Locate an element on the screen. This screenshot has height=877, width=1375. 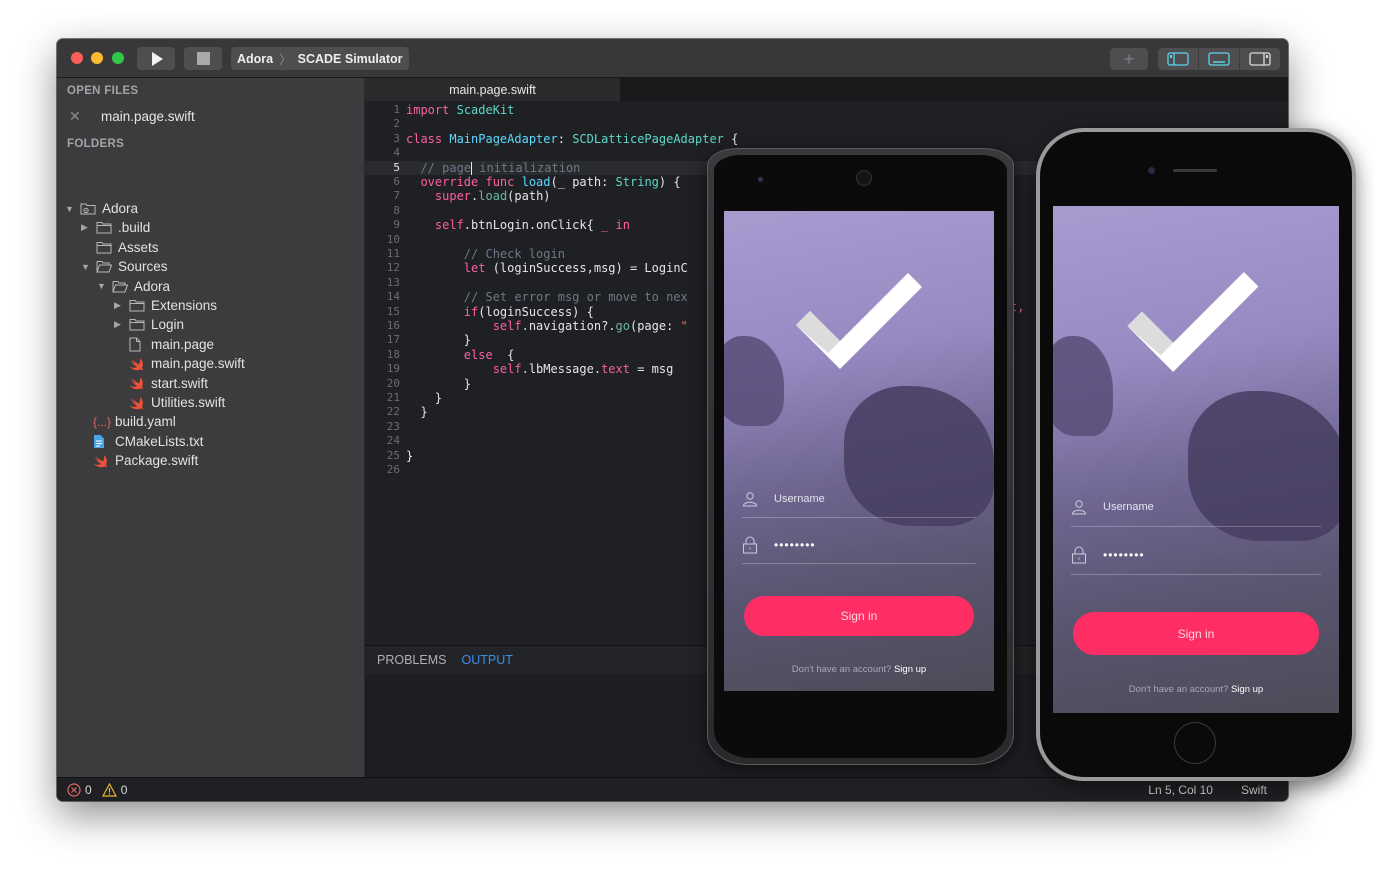
text-file-icon is located at coordinates (104, 441).